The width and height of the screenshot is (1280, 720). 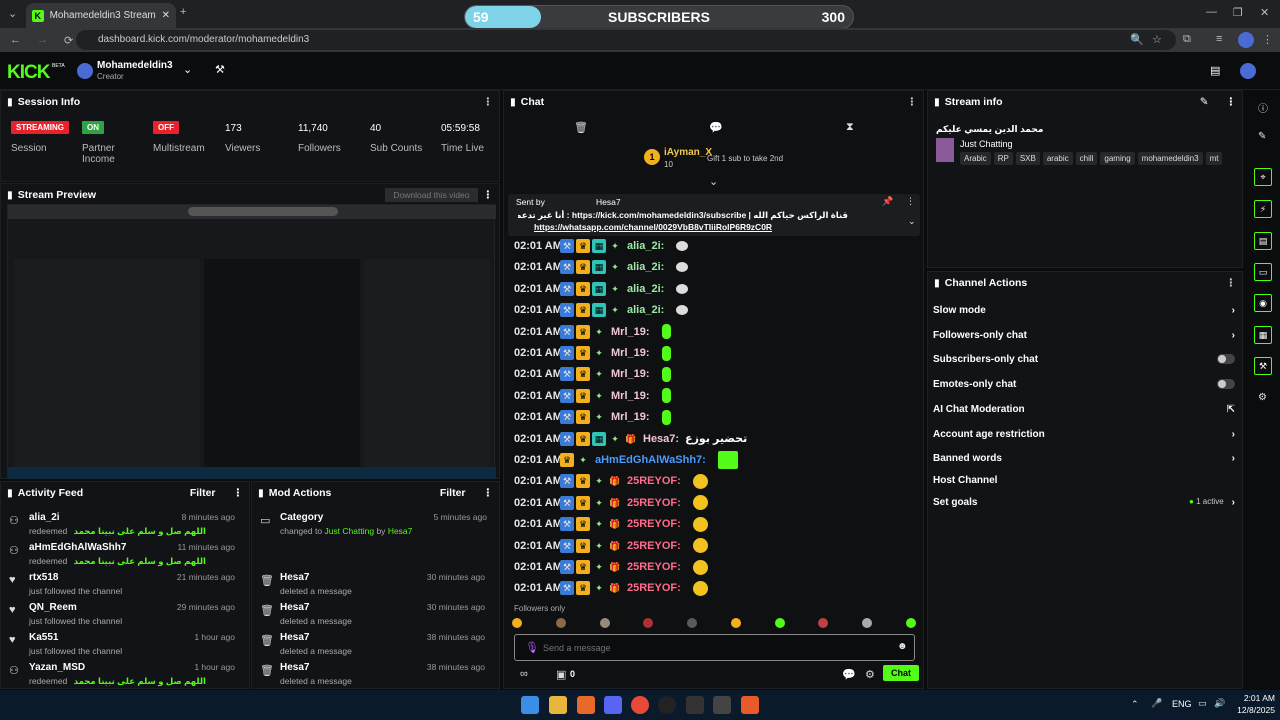 I want to click on channel-actions-menu-icon: ⋮, so click(x=1231, y=283).